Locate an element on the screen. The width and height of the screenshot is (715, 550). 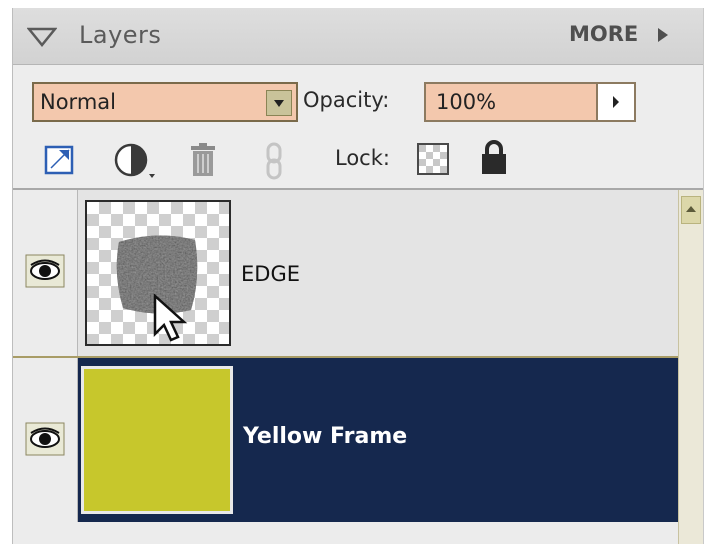
layer-name-yellow-frame: Yellow Frame is located at coordinates (325, 436).